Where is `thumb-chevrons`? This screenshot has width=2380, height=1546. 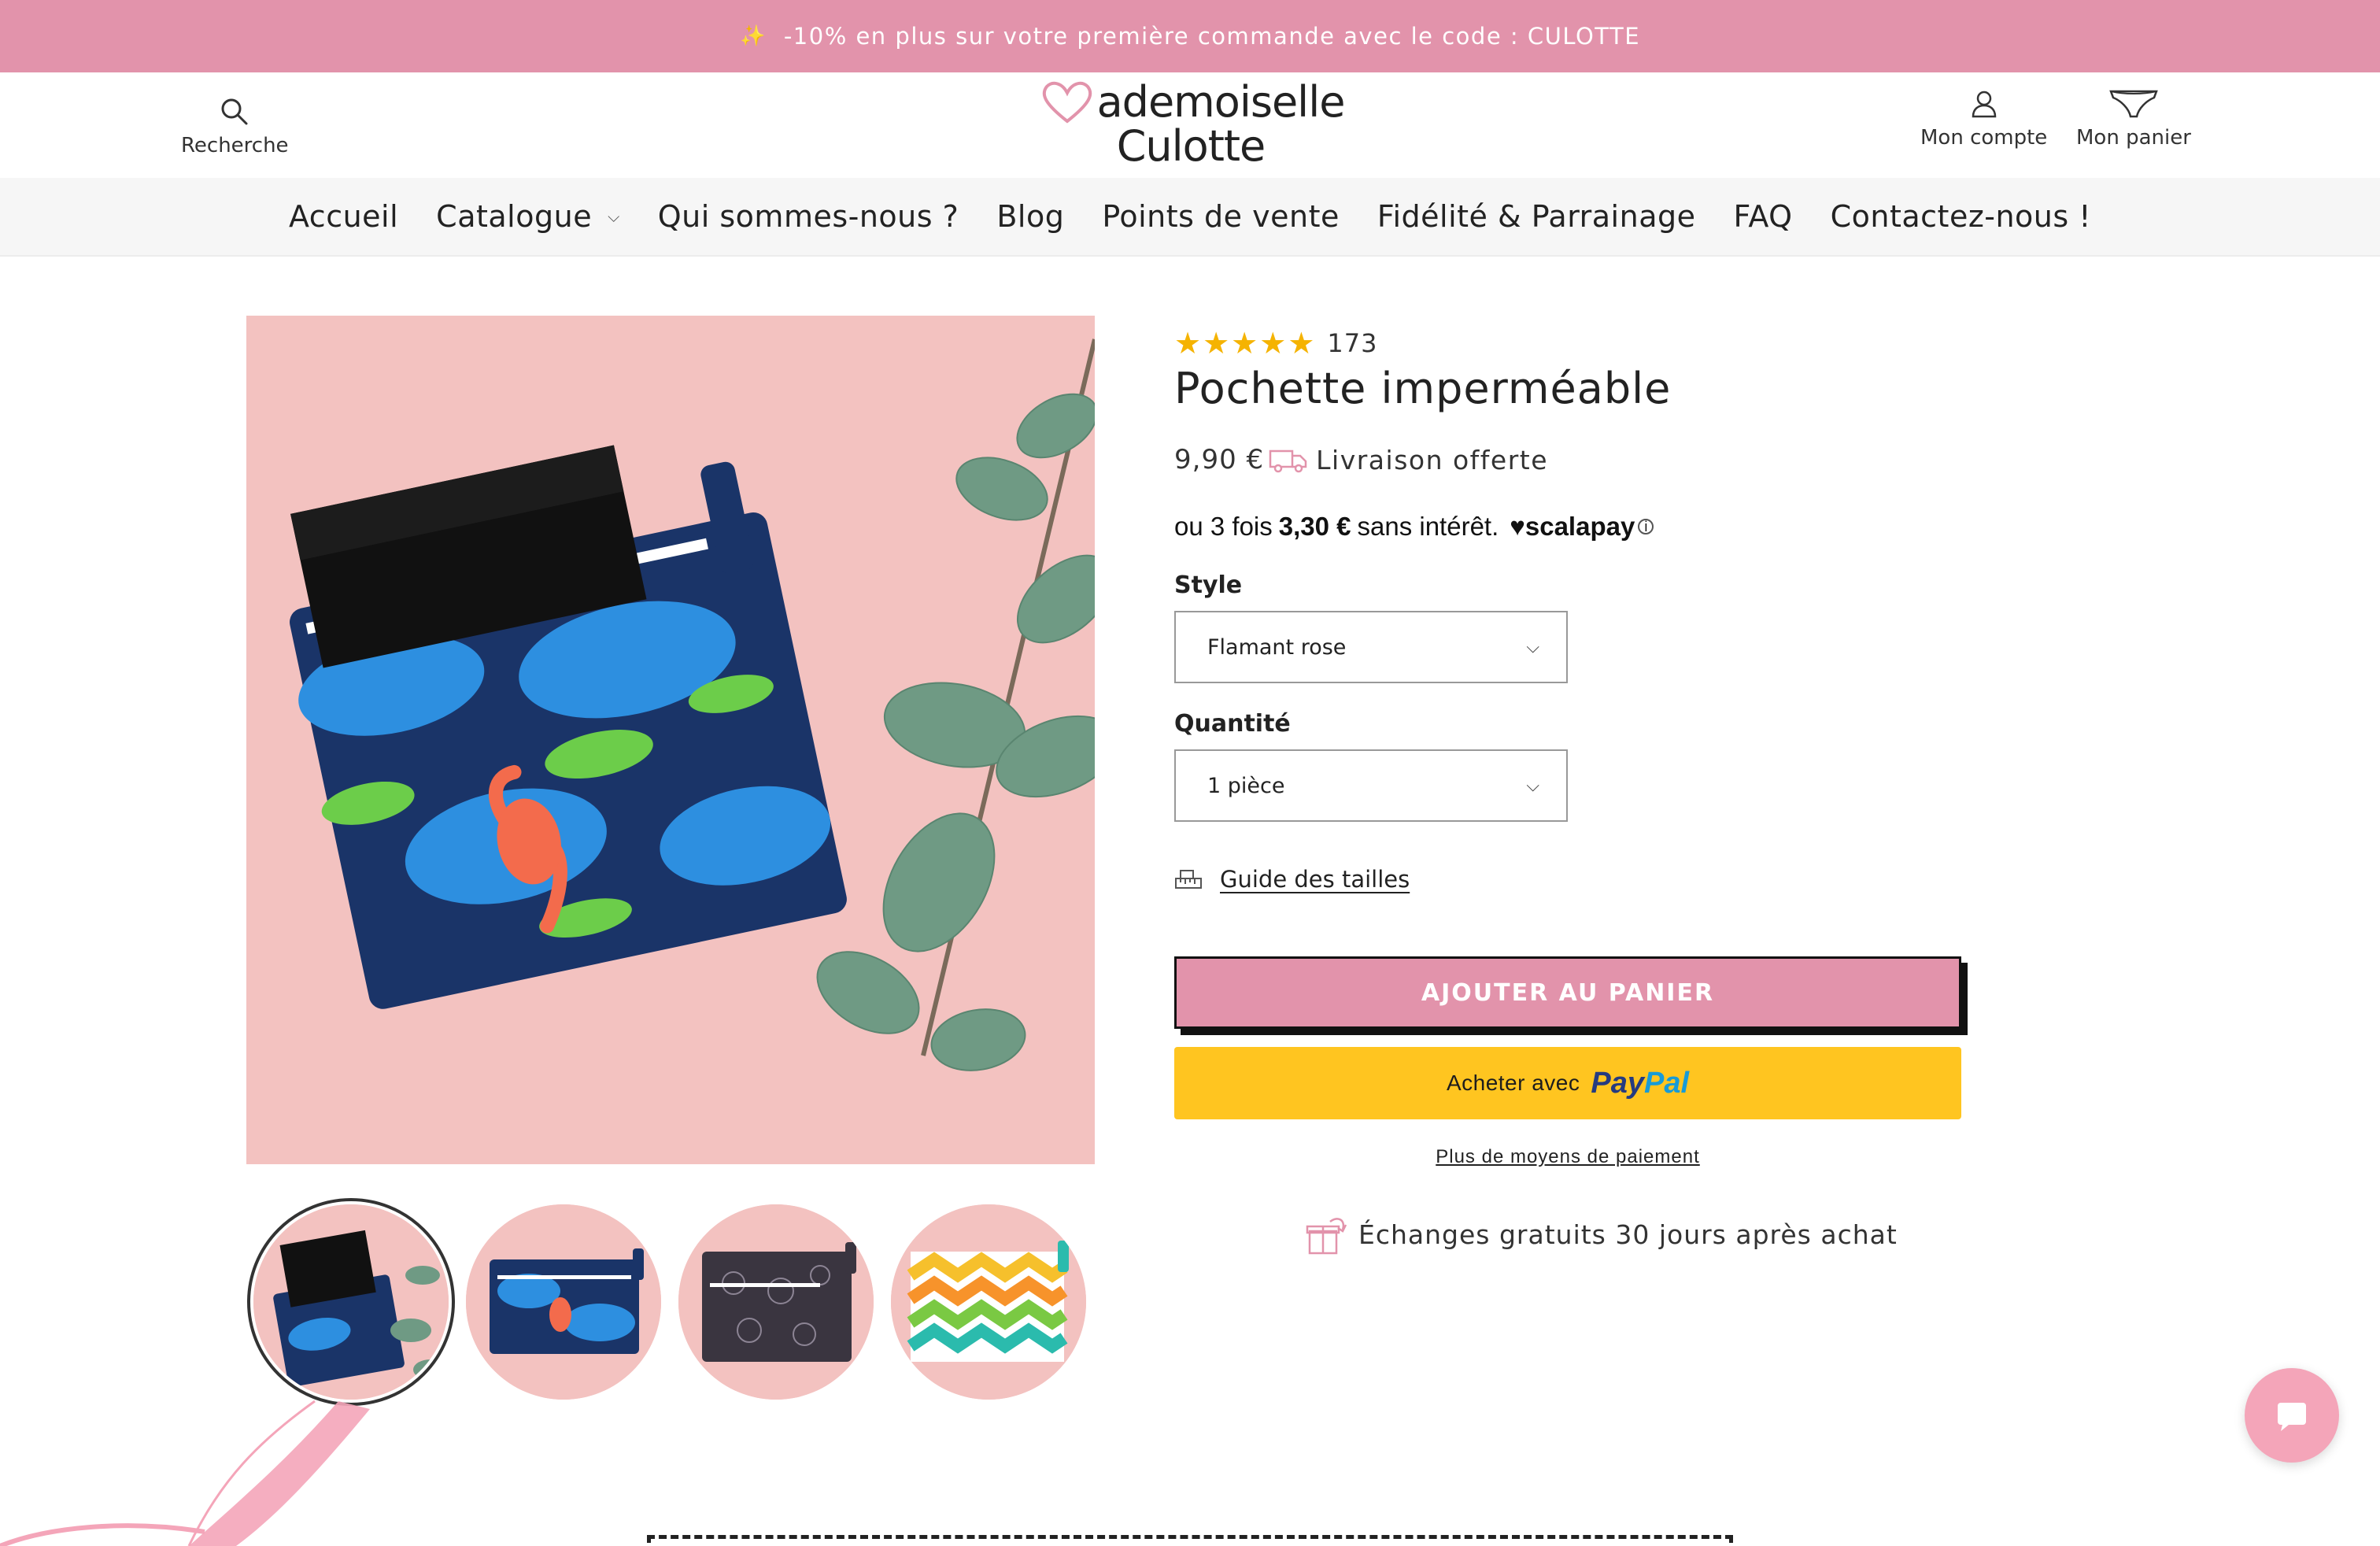 thumb-chevrons is located at coordinates (989, 1302).